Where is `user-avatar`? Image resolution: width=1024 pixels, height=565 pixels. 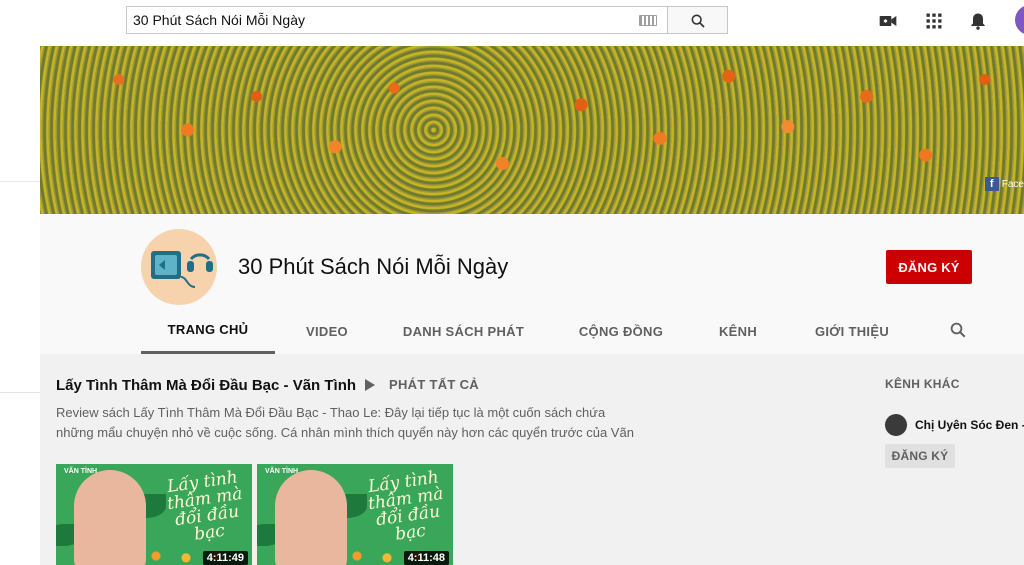 user-avatar is located at coordinates (1019, 20).